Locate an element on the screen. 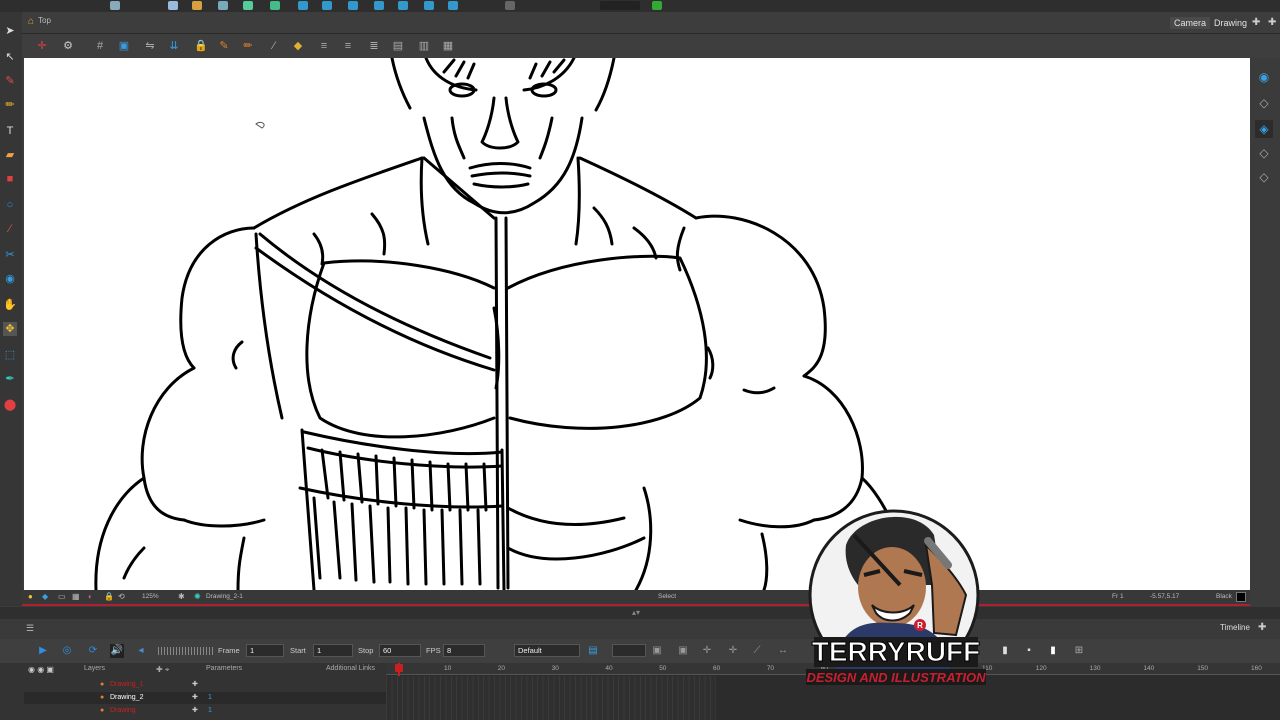 The height and width of the screenshot is (720, 1280). dropdown-icon is located at coordinates (620, 5).